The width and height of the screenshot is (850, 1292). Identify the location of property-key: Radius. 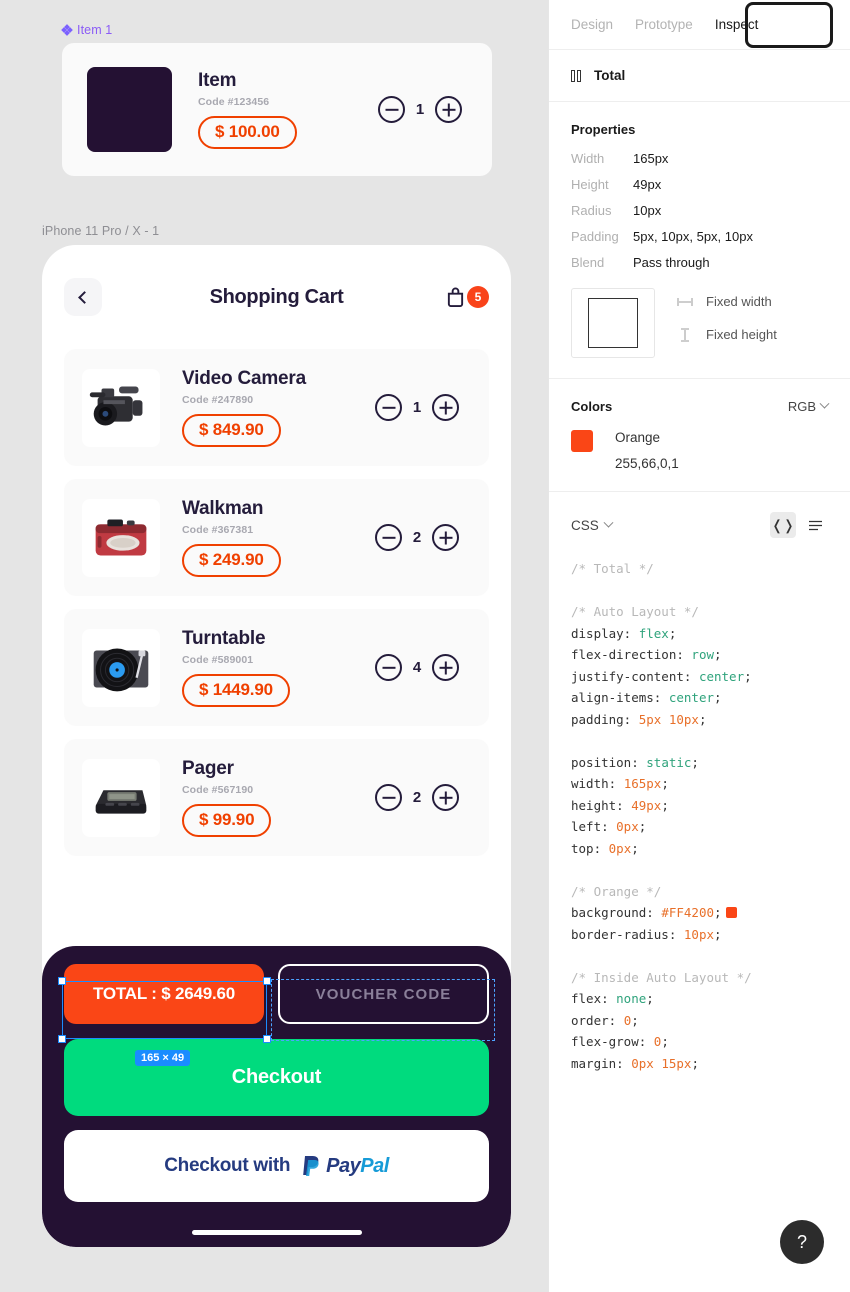
(591, 210).